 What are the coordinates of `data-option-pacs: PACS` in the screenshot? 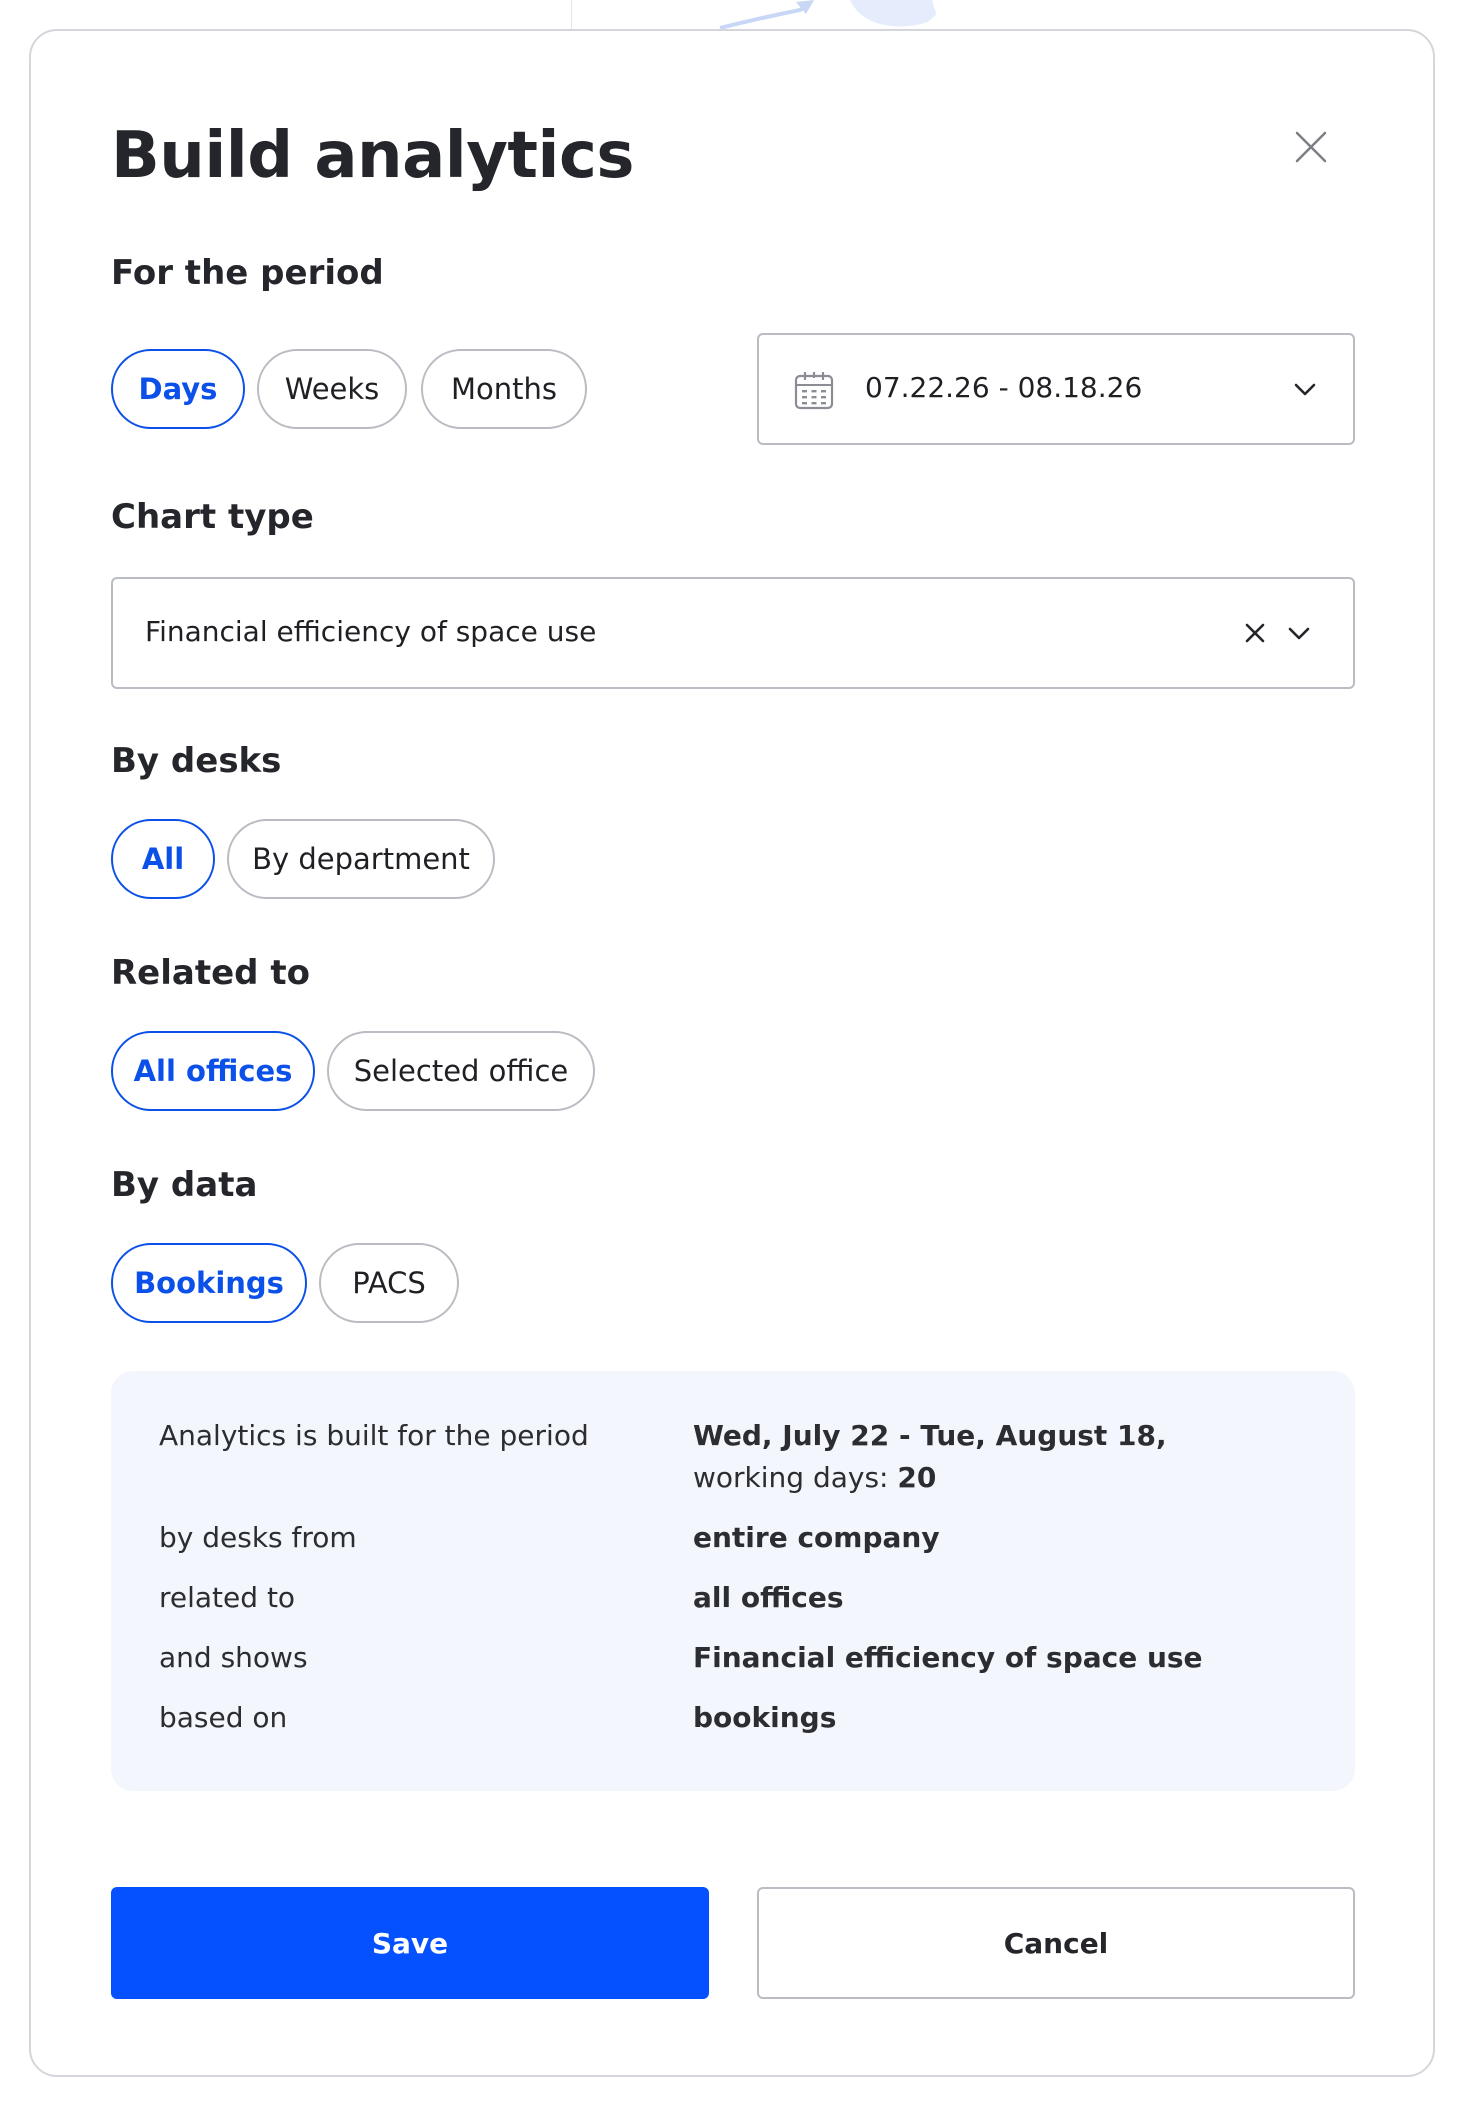 It's located at (389, 1283).